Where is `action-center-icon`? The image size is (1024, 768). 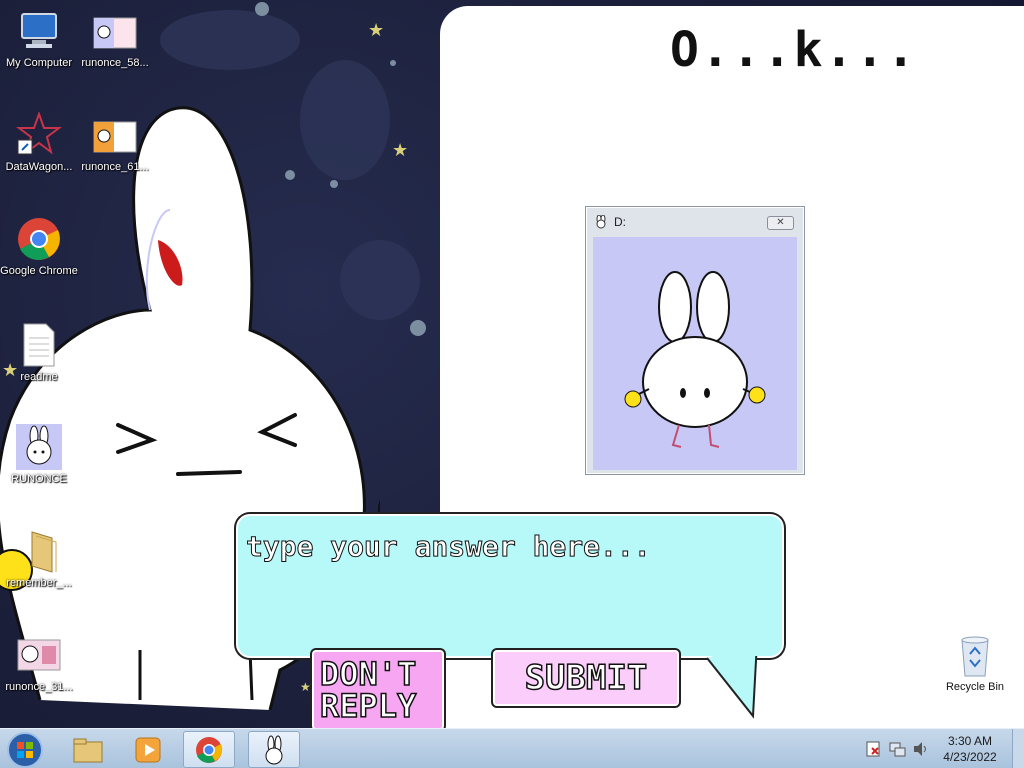
action-center-icon is located at coordinates (873, 749).